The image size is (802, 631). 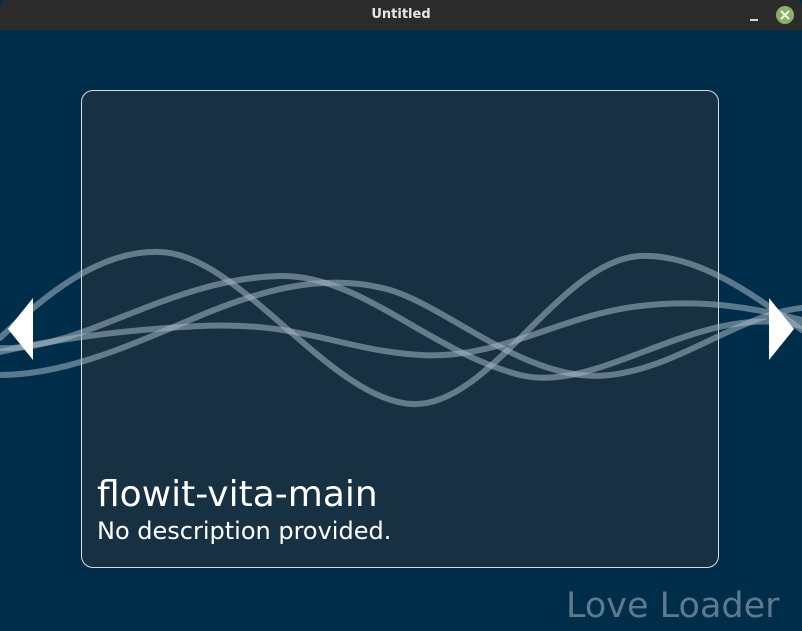 What do you see at coordinates (754, 15) in the screenshot?
I see `minimize-button` at bounding box center [754, 15].